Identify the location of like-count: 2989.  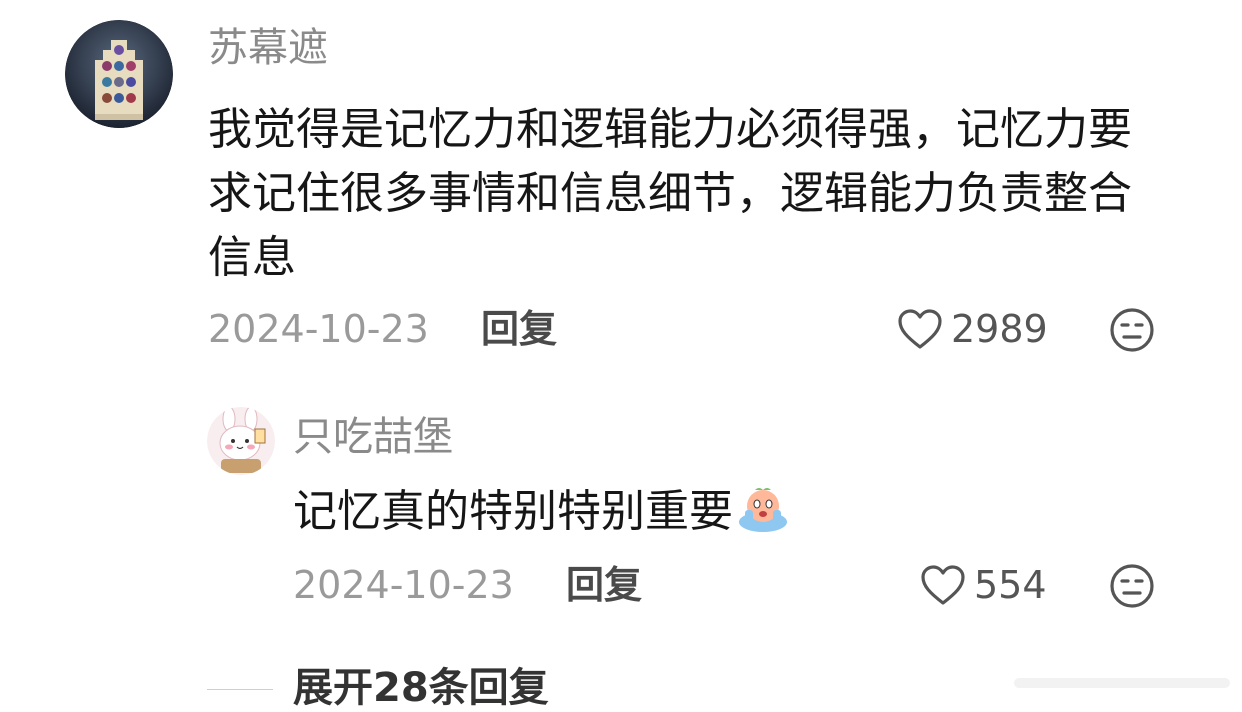
(999, 329).